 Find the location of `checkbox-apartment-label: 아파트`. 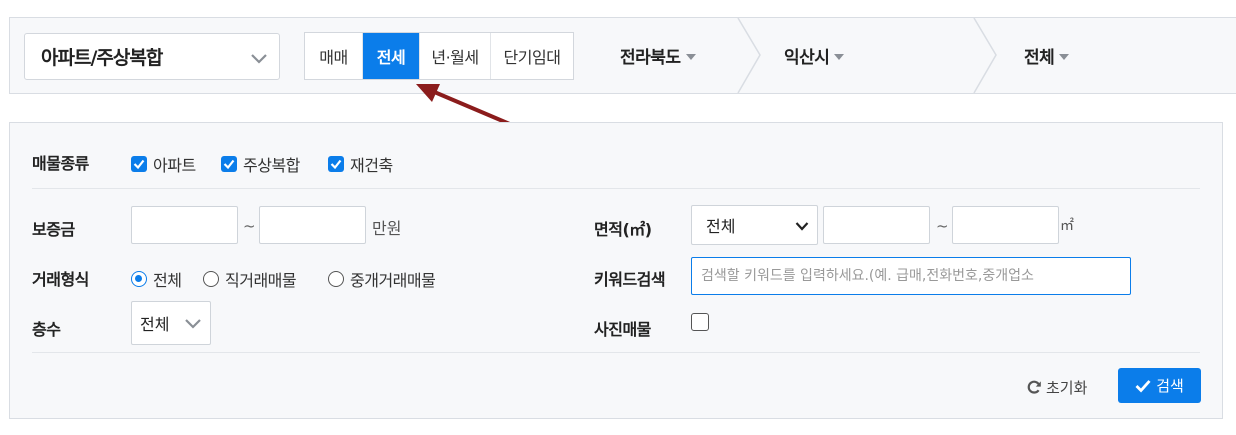

checkbox-apartment-label: 아파트 is located at coordinates (174, 165).